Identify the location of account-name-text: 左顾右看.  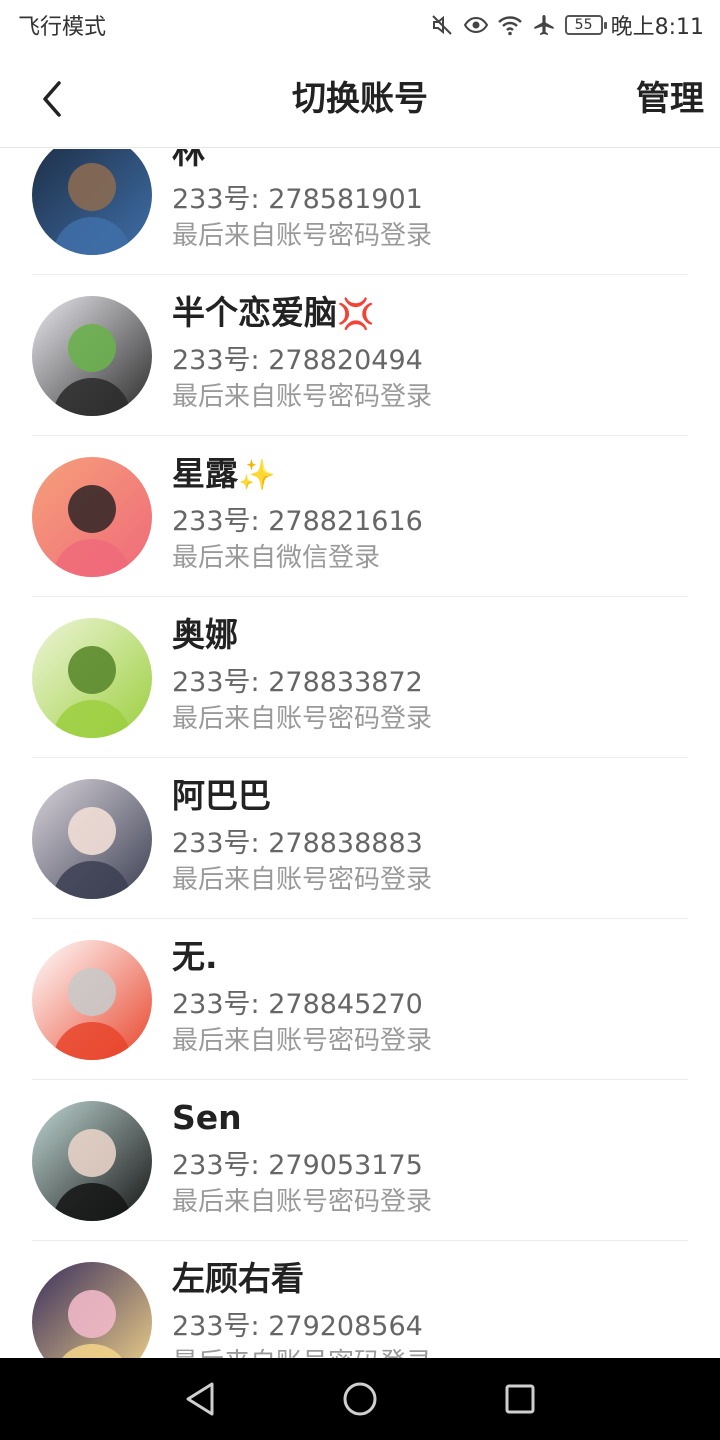
(238, 1278).